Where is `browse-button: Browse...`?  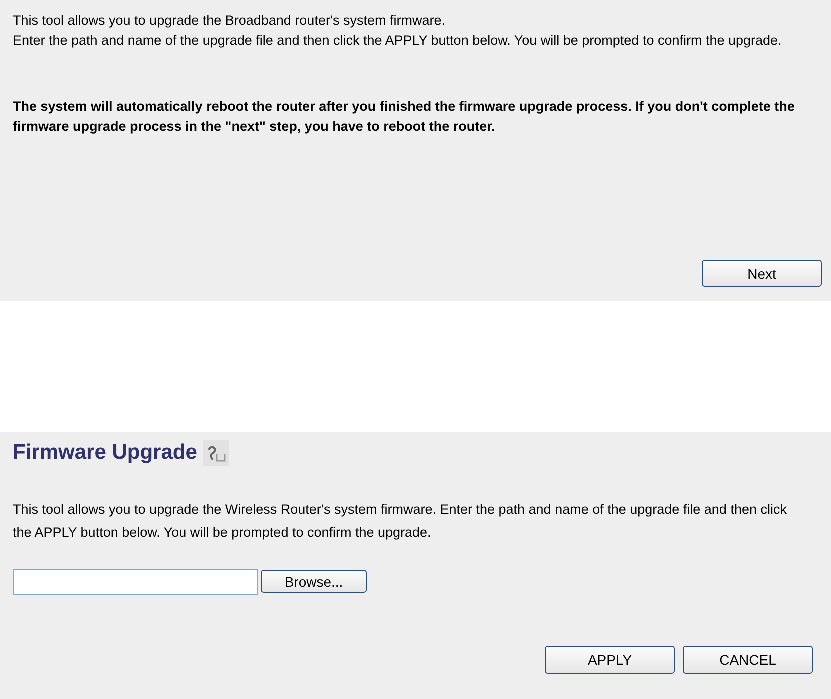
browse-button: Browse... is located at coordinates (314, 581).